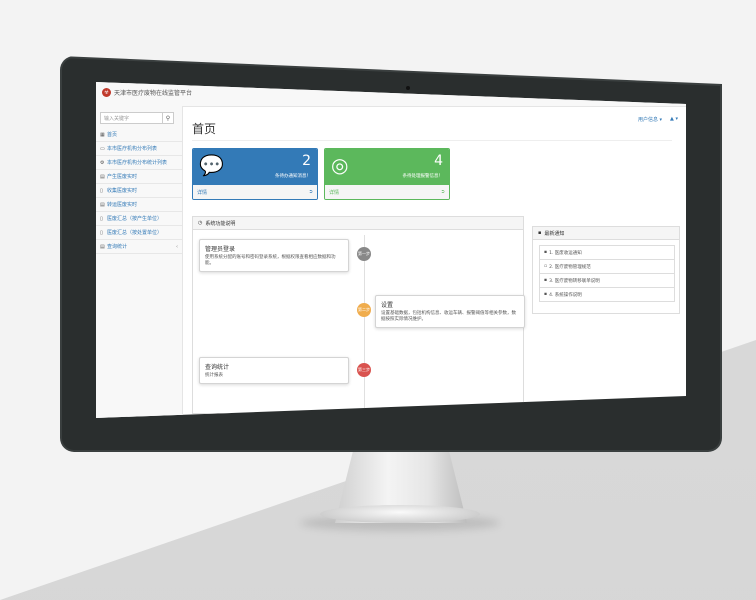 Image resolution: width=756 pixels, height=600 pixels. What do you see at coordinates (432, 140) in the screenshot?
I see `title-divider` at bounding box center [432, 140].